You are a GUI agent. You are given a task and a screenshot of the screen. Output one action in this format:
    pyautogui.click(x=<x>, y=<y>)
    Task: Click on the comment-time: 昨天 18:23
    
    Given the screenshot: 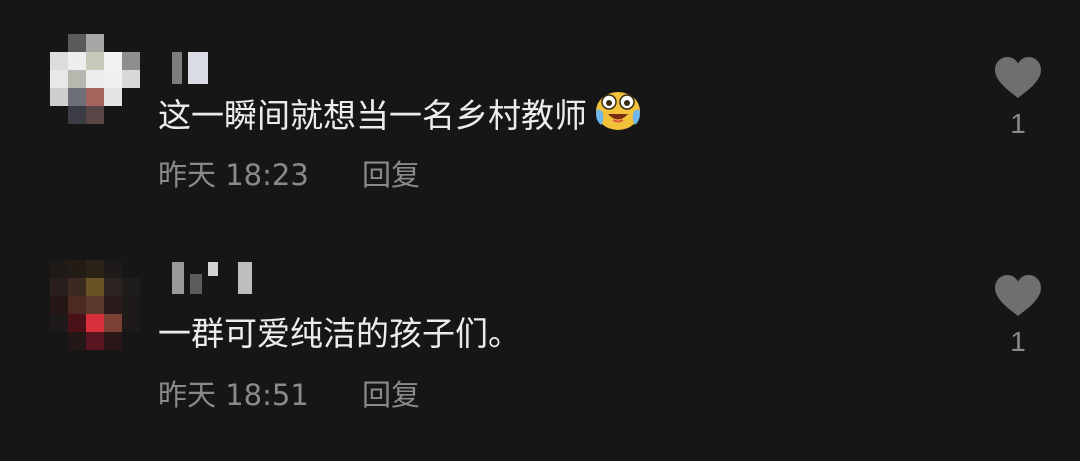 What is the action you would take?
    pyautogui.click(x=233, y=175)
    